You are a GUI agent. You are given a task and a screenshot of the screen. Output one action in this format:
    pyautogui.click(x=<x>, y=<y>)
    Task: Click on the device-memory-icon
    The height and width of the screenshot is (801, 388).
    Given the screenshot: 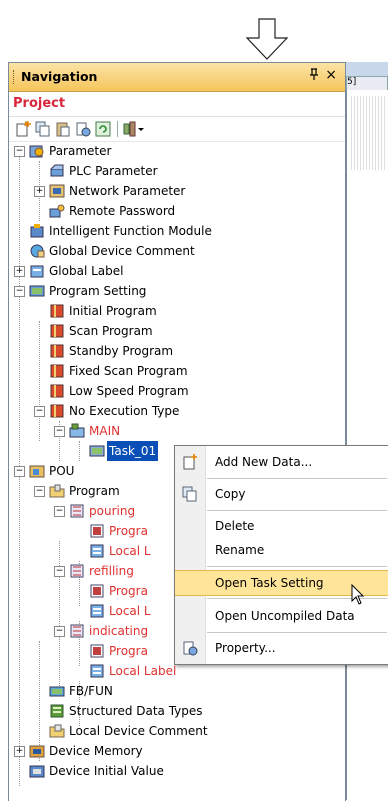 What is the action you would take?
    pyautogui.click(x=37, y=751)
    